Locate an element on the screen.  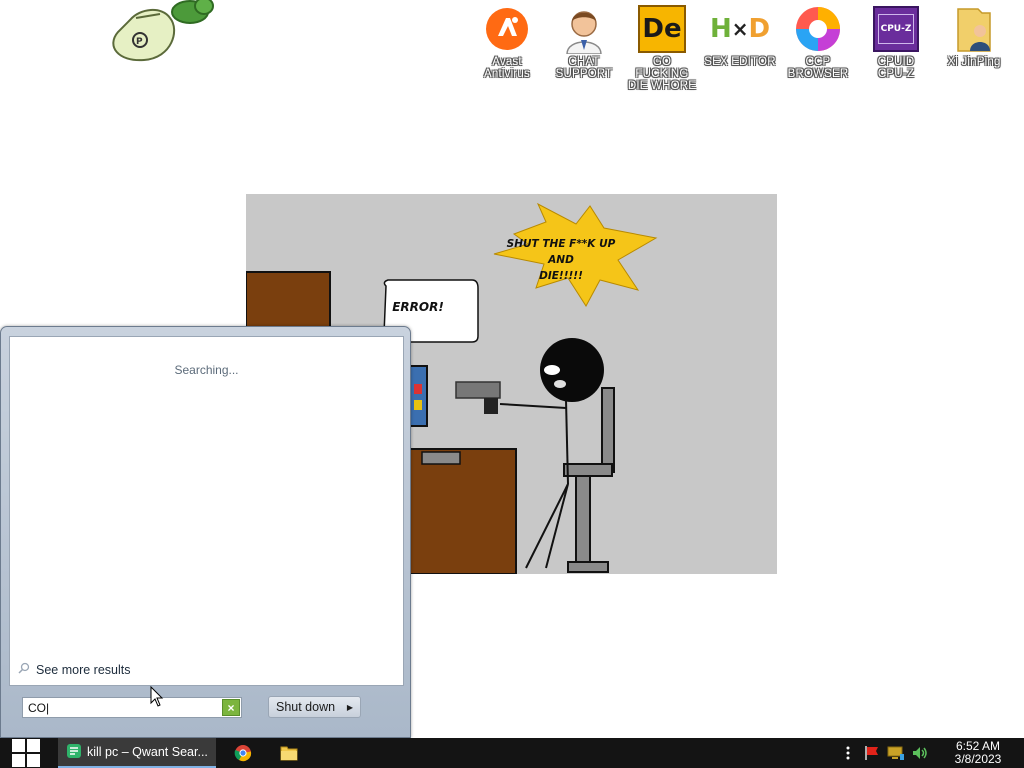
hxd-x: × is located at coordinates (740, 29).